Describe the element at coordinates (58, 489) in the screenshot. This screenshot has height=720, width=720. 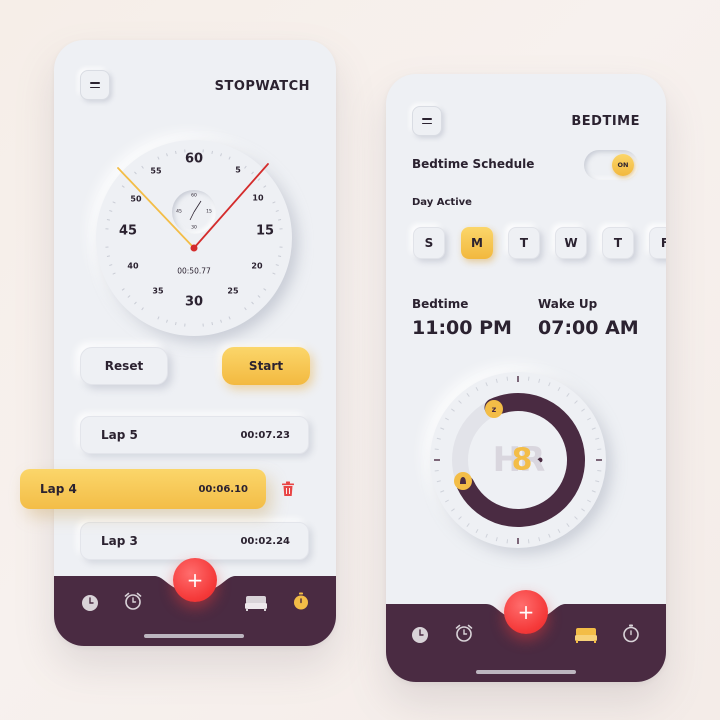
I see `lap-name: Lap 4` at that location.